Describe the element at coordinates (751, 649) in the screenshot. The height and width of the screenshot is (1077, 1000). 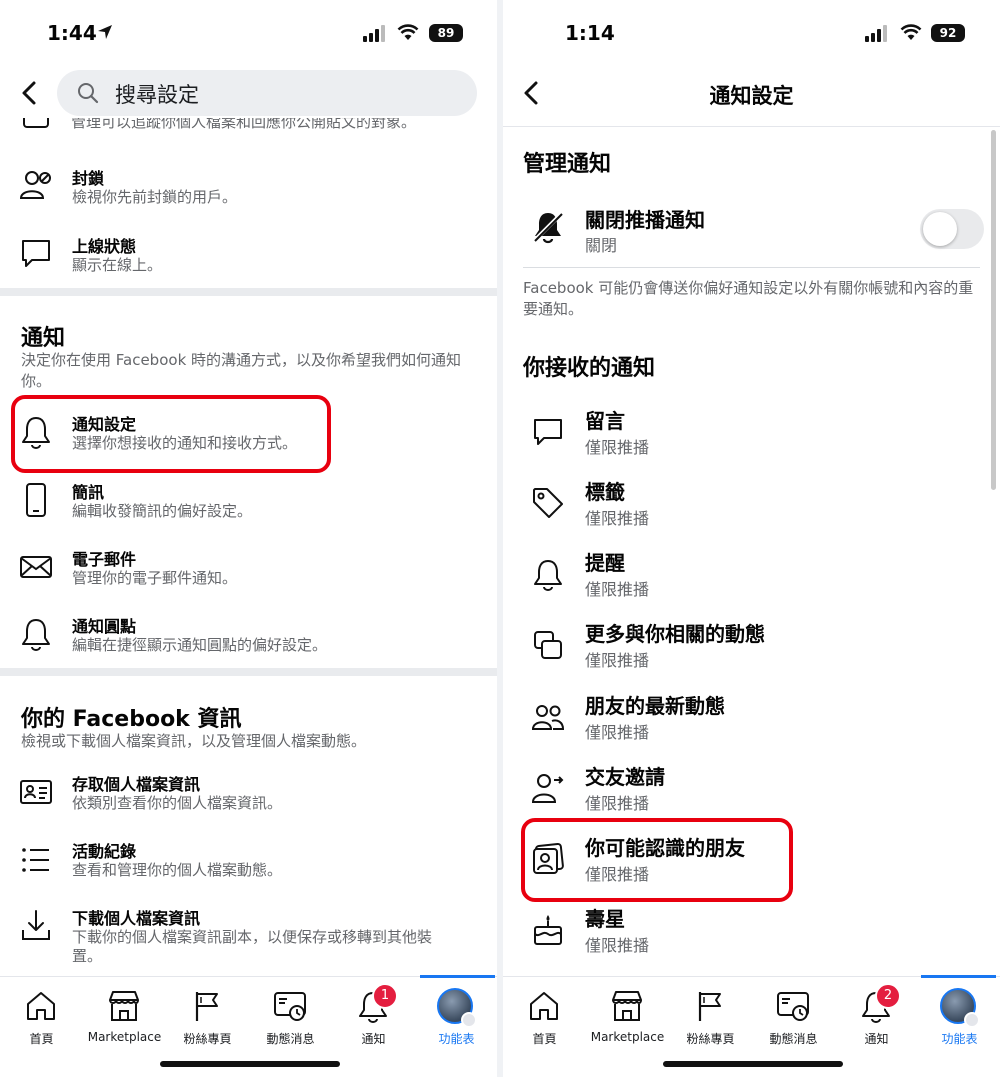
I see `notification-type-more-activity: 更多與你相關的動態 僅限推播` at that location.